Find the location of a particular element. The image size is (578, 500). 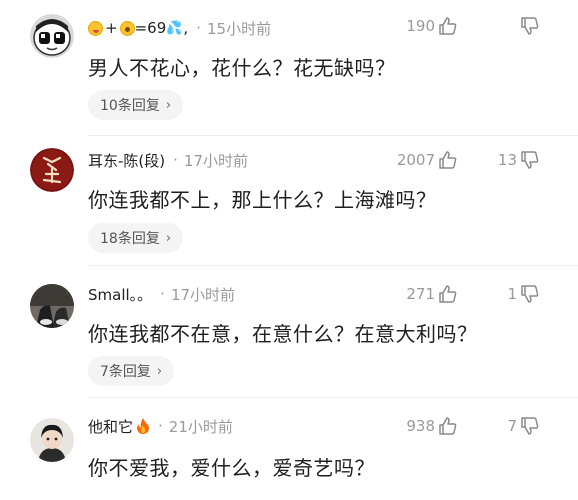

like-count: 271 is located at coordinates (420, 294).